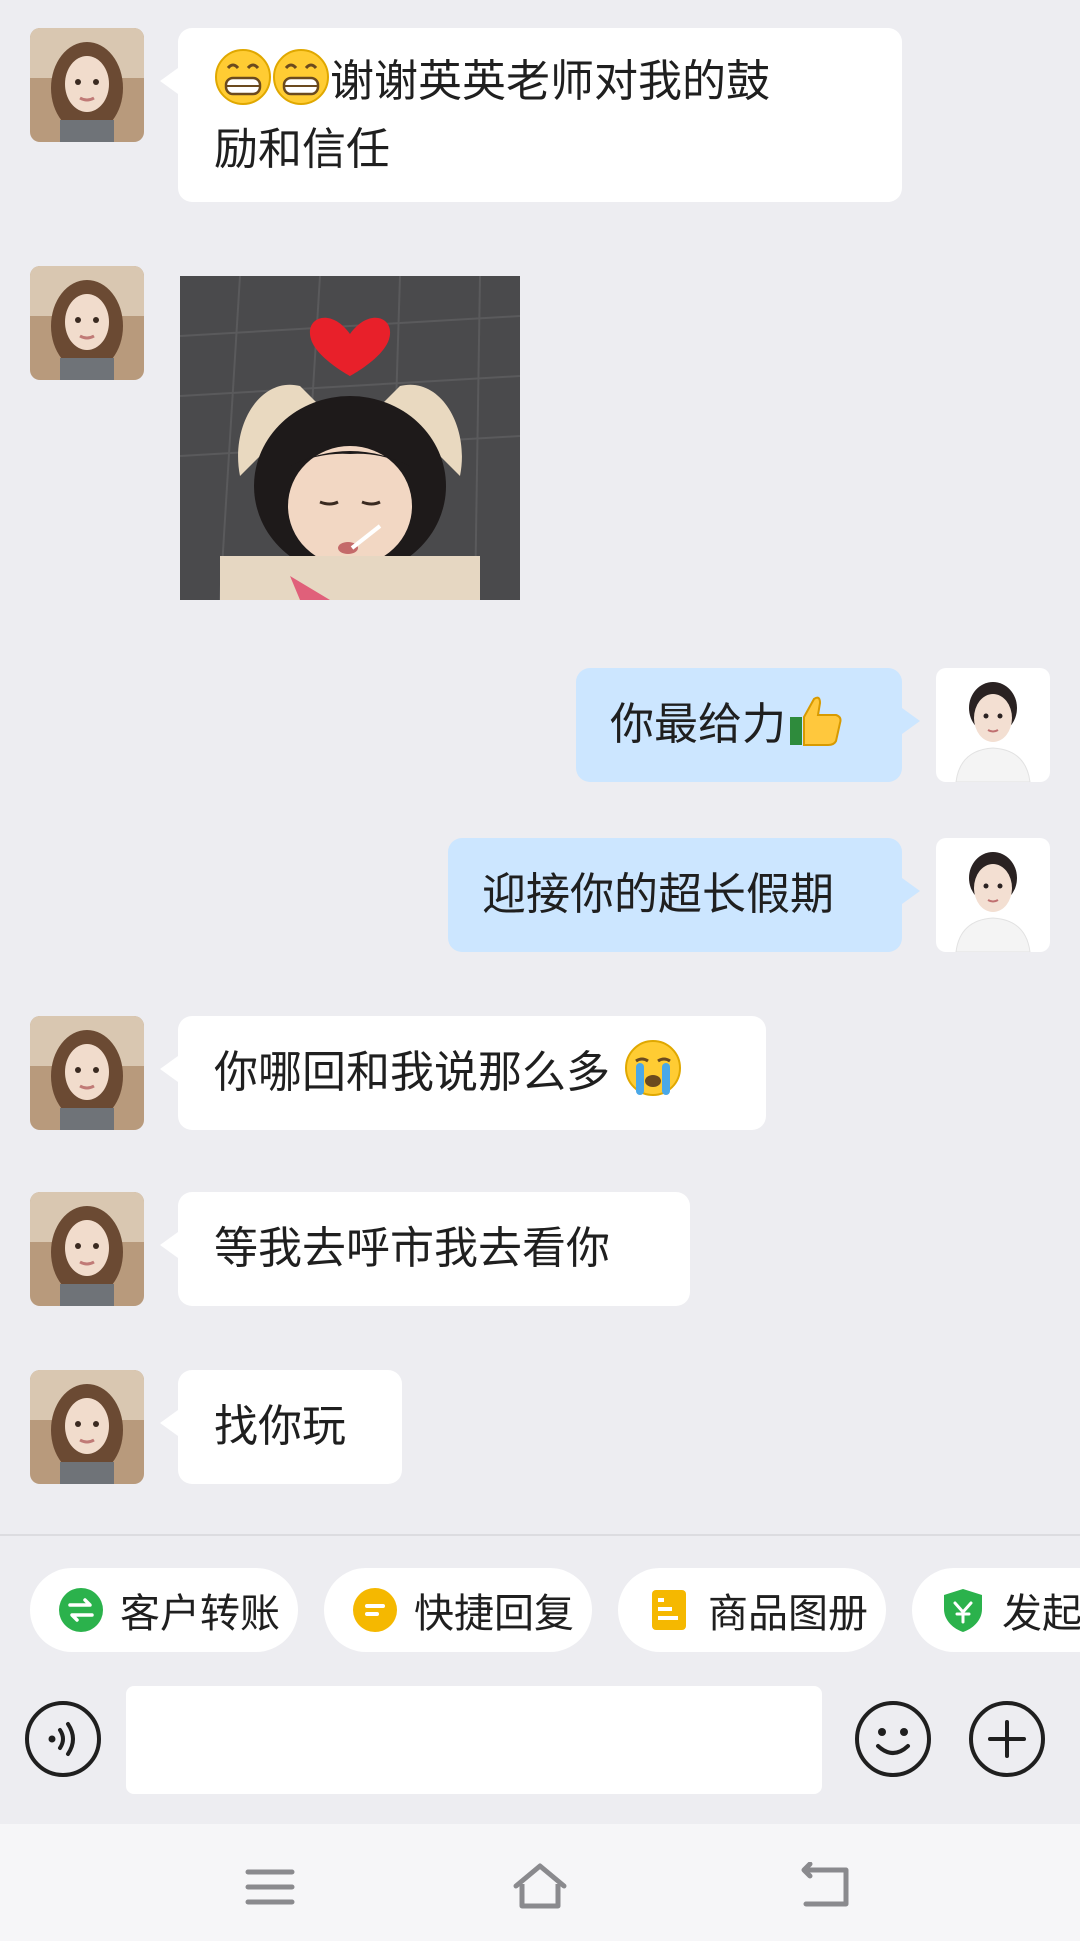 This screenshot has width=1080, height=1941. What do you see at coordinates (658, 894) in the screenshot?
I see `message-text: 迎接你的超长假期` at bounding box center [658, 894].